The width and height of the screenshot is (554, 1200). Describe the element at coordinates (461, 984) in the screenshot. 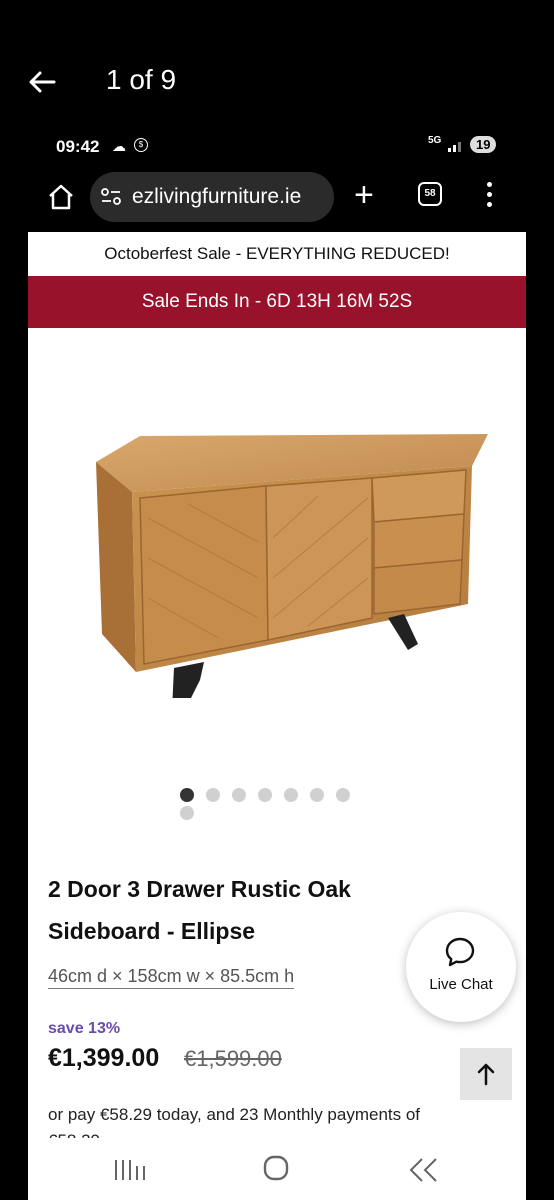

I see `live-chat-label: Live Chat` at that location.